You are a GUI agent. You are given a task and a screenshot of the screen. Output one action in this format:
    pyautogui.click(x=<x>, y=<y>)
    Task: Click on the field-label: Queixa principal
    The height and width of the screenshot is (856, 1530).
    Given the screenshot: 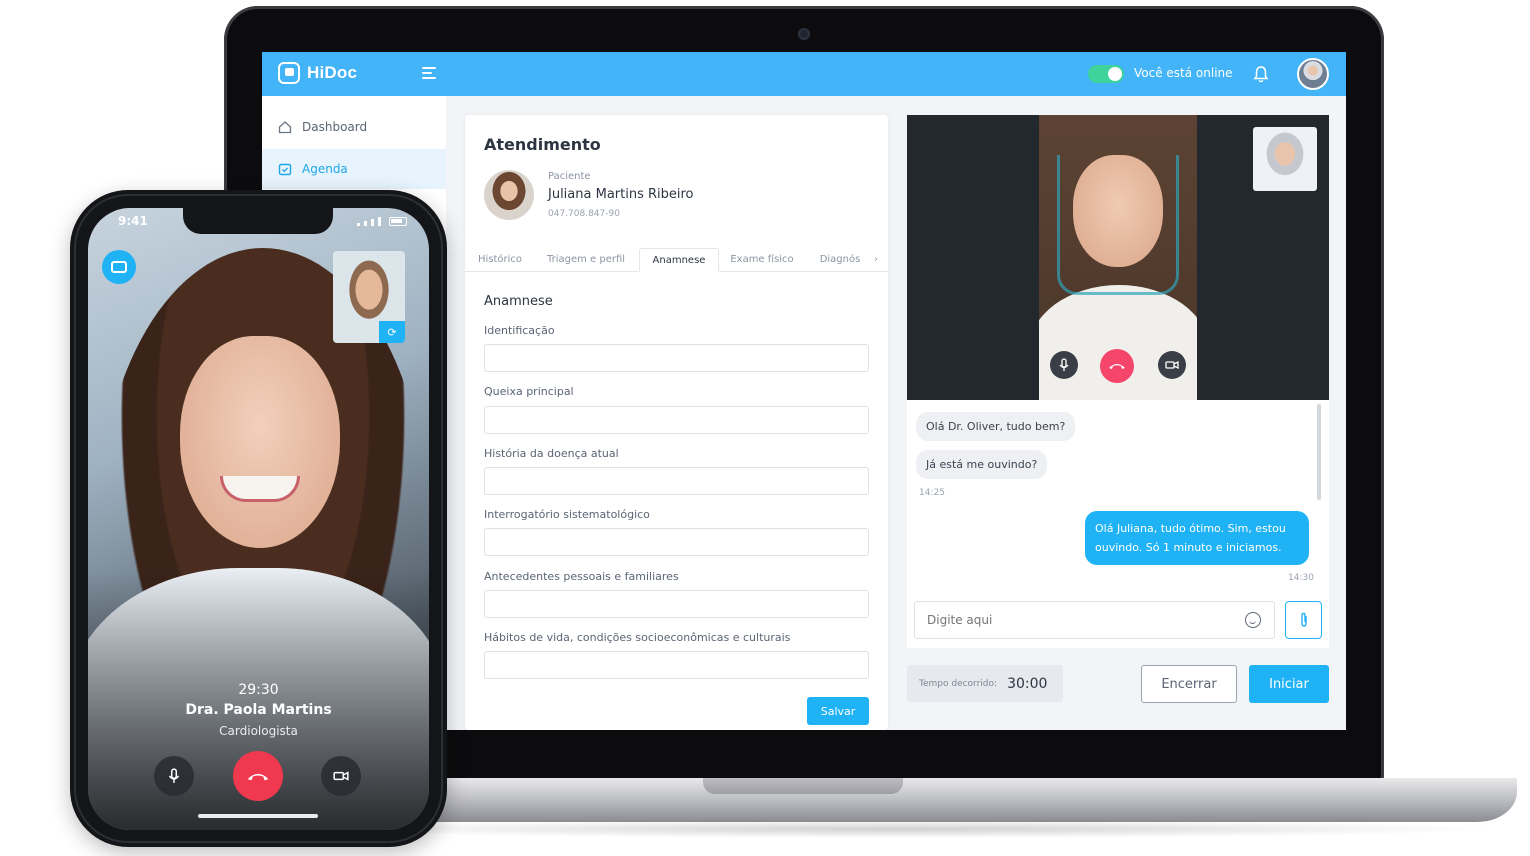 What is the action you would take?
    pyautogui.click(x=529, y=391)
    